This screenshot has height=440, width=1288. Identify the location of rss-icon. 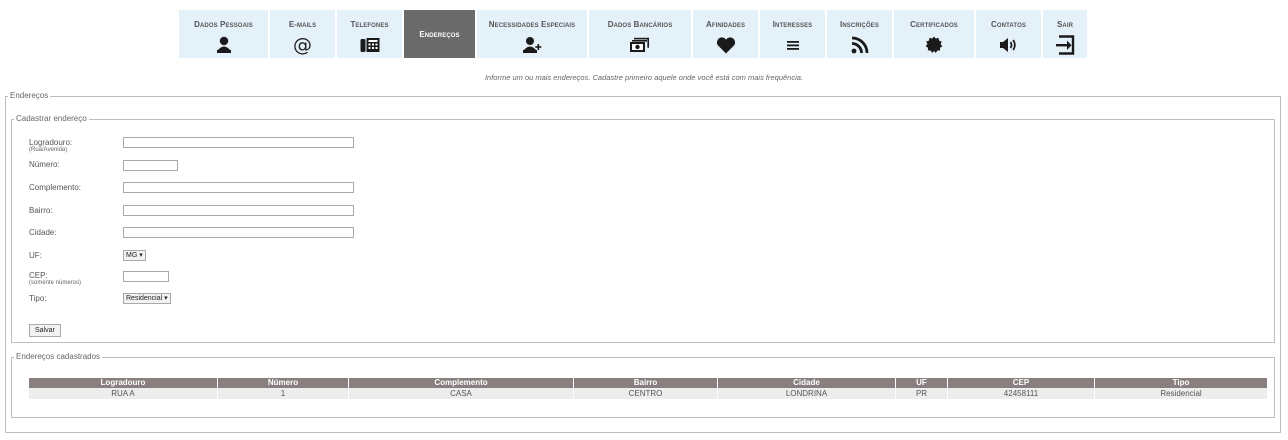
(860, 45).